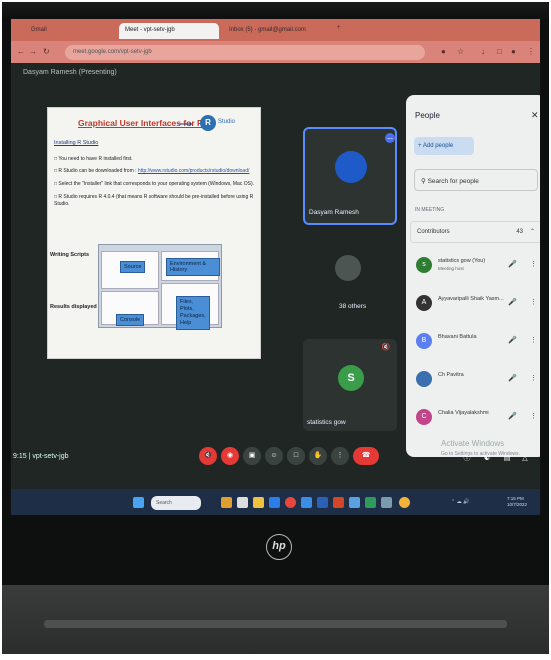 This screenshot has width=551, height=660. What do you see at coordinates (478, 419) in the screenshot?
I see `participant-row: C Chalia Vijayalakshmi 🎤 ⋮` at bounding box center [478, 419].